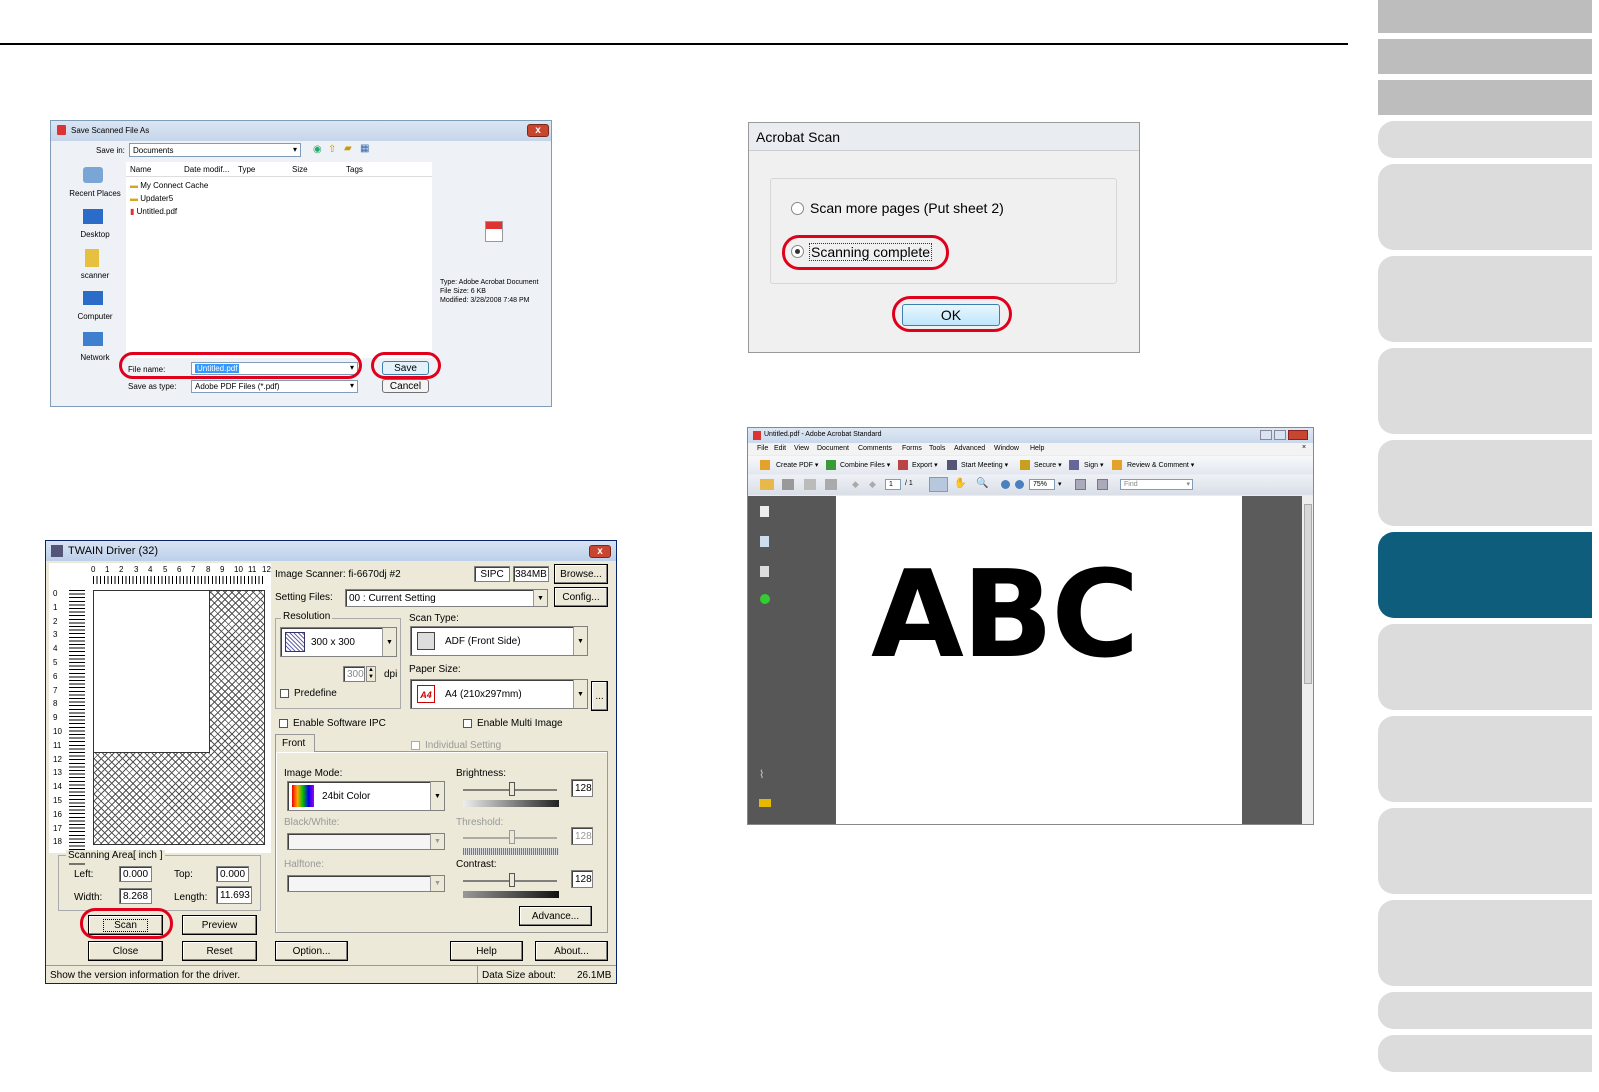 The height and width of the screenshot is (1092, 1599). What do you see at coordinates (797, 465) in the screenshot?
I see `create-pdf-button: Create PDF ▾` at bounding box center [797, 465].